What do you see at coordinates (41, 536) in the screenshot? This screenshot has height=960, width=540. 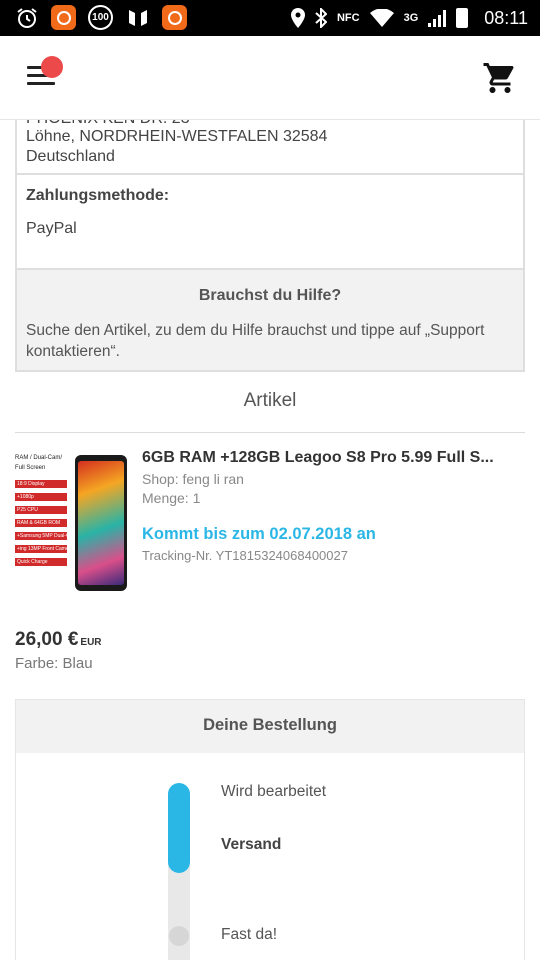 I see `image-feature-bar: +Samsung 5MP Dual-Cam` at bounding box center [41, 536].